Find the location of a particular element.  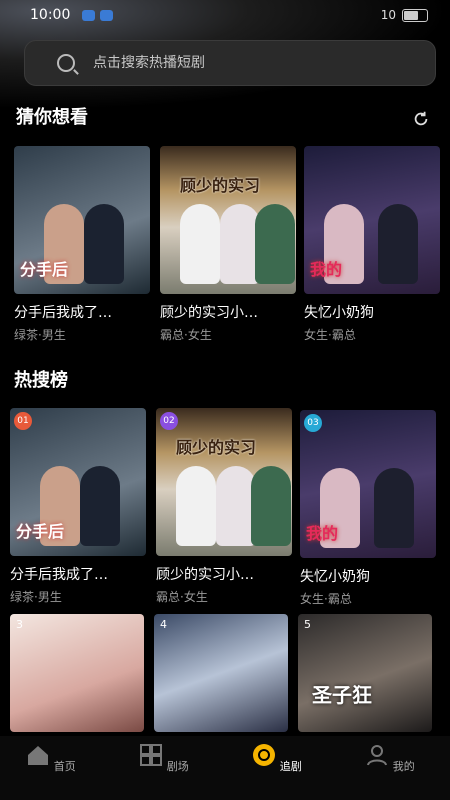

status-bar: 10:00 10 is located at coordinates (225, 18).